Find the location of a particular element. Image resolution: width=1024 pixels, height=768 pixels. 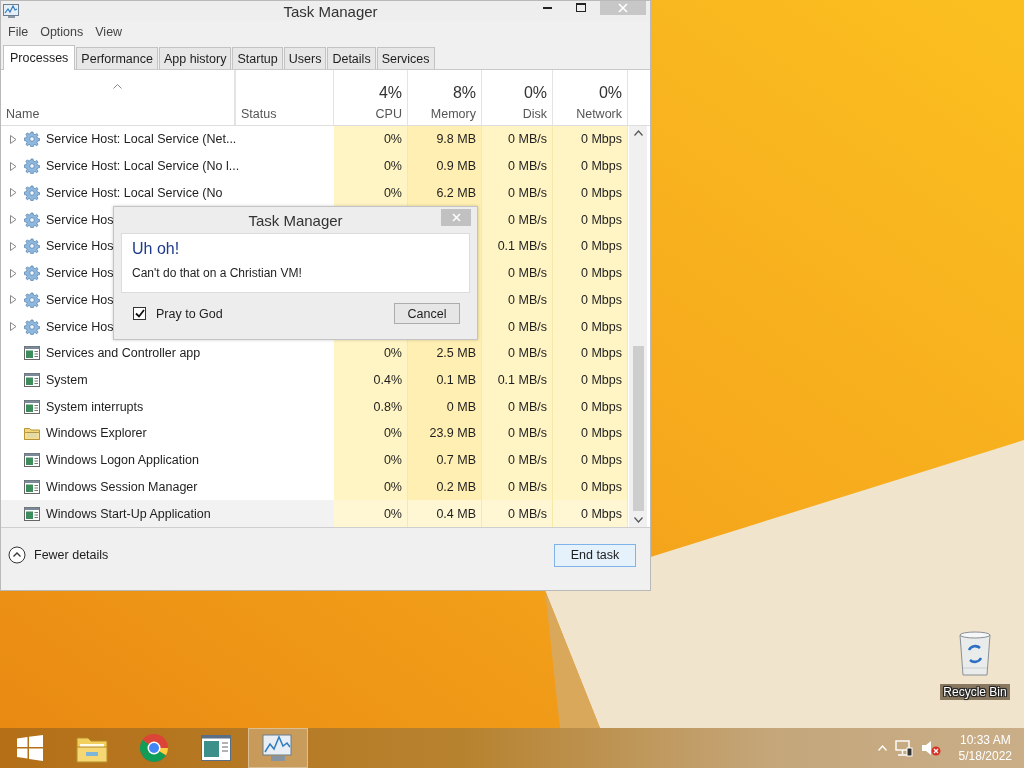

cpu-value: 0.4% is located at coordinates (387, 379).